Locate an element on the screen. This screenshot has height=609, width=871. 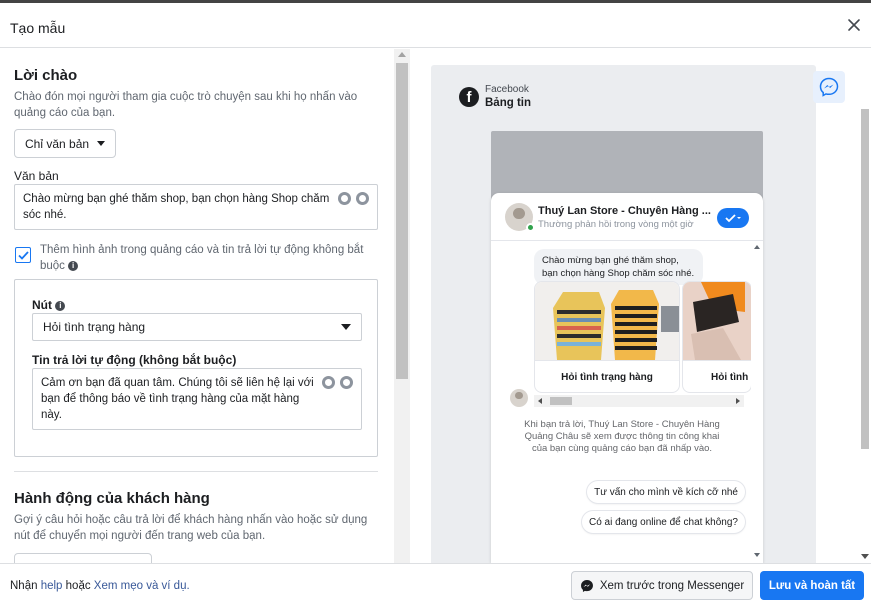
auto-reply-label: Tin trả lời tự động (không bắt buộc) is located at coordinates (134, 360).